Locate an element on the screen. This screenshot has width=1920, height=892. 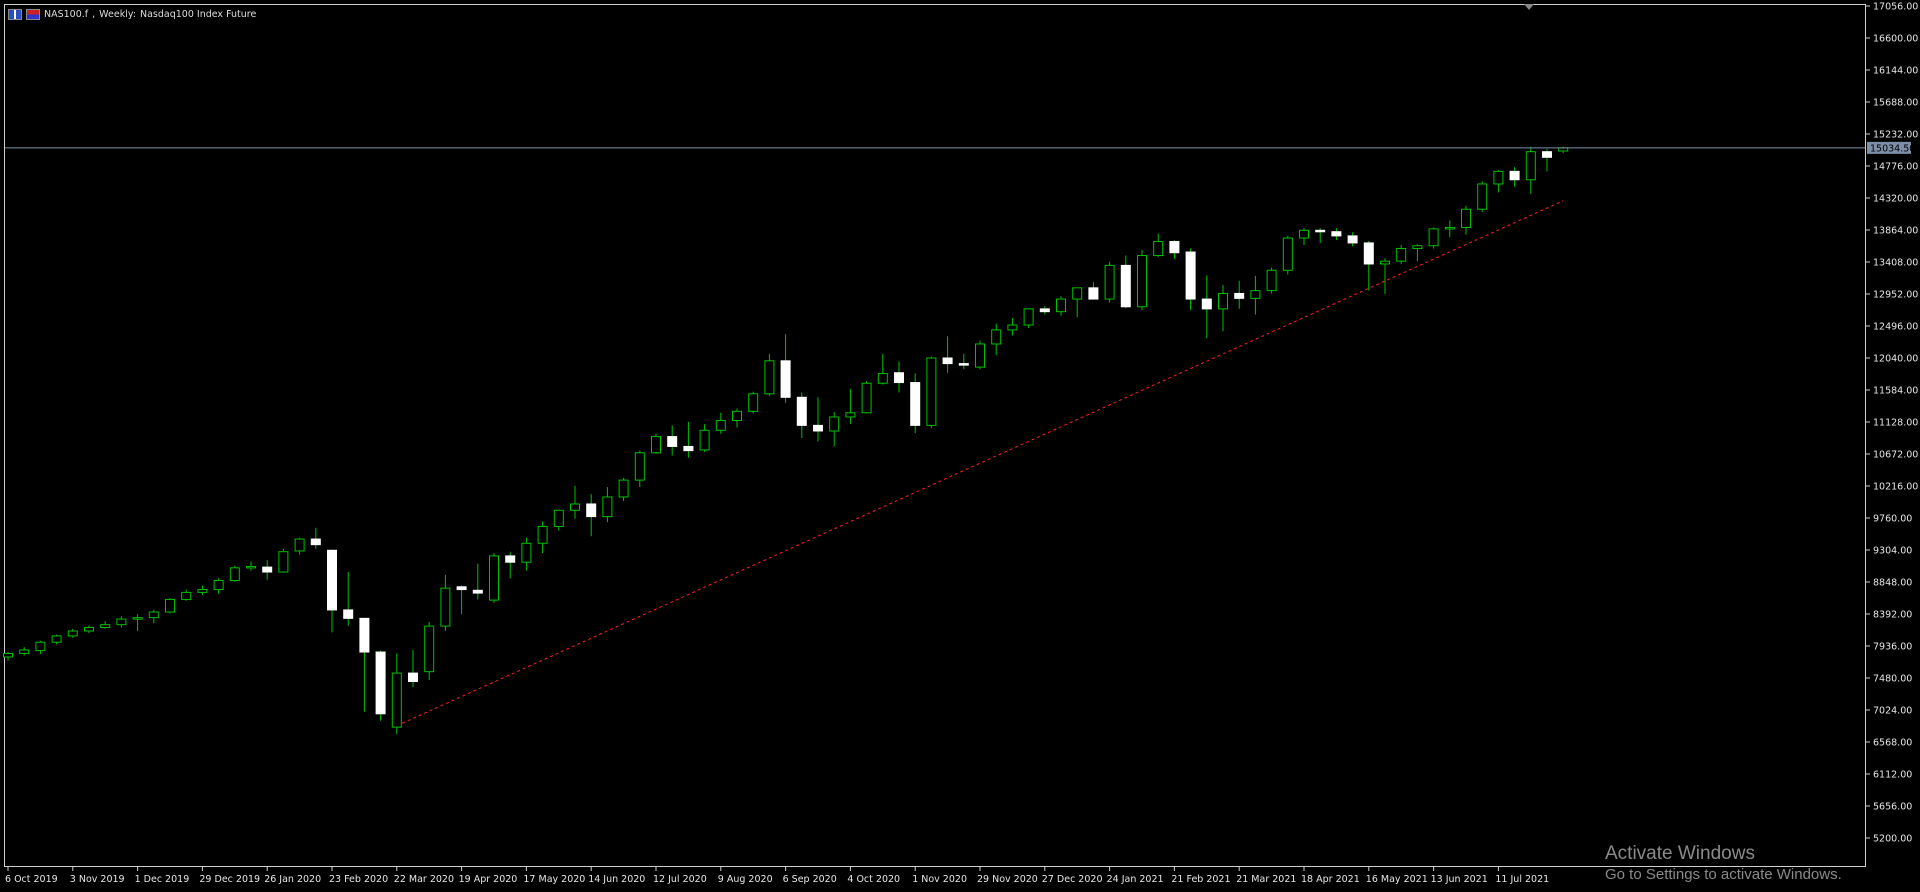
price-tick-label: 6112.00 is located at coordinates (1892, 775).